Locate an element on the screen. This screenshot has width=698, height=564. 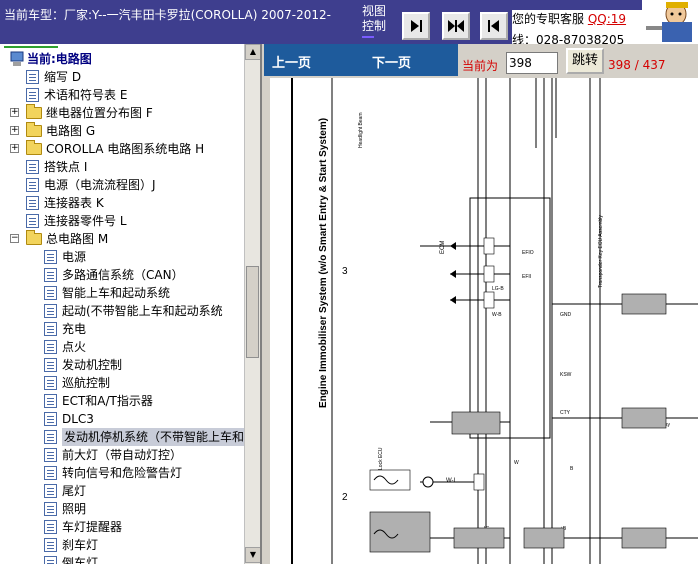
wire-label-wl: W-L is located at coordinates (452, 481).